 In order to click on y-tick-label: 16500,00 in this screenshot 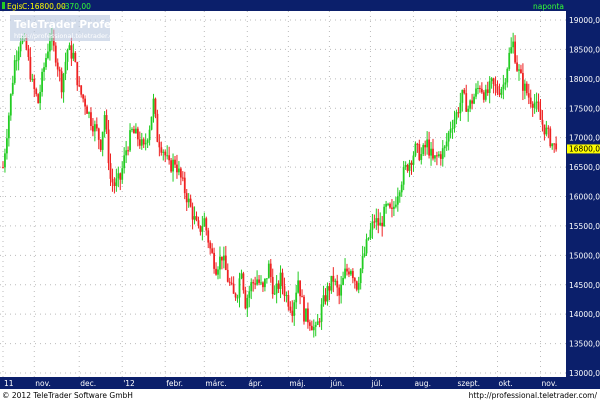, I will do `click(584, 167)`.